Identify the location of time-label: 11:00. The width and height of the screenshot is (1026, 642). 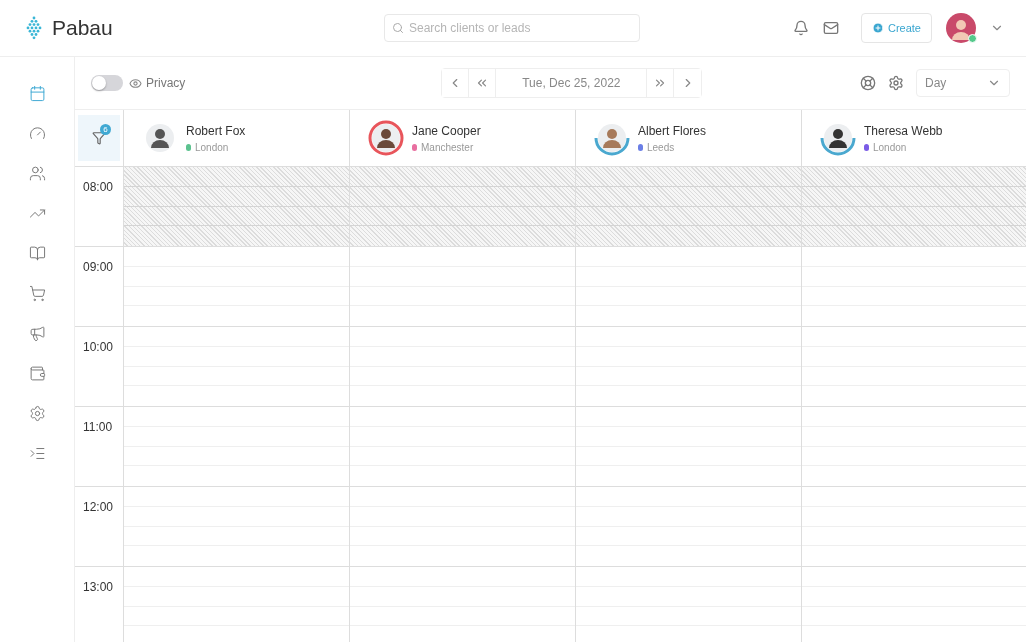
(98, 427).